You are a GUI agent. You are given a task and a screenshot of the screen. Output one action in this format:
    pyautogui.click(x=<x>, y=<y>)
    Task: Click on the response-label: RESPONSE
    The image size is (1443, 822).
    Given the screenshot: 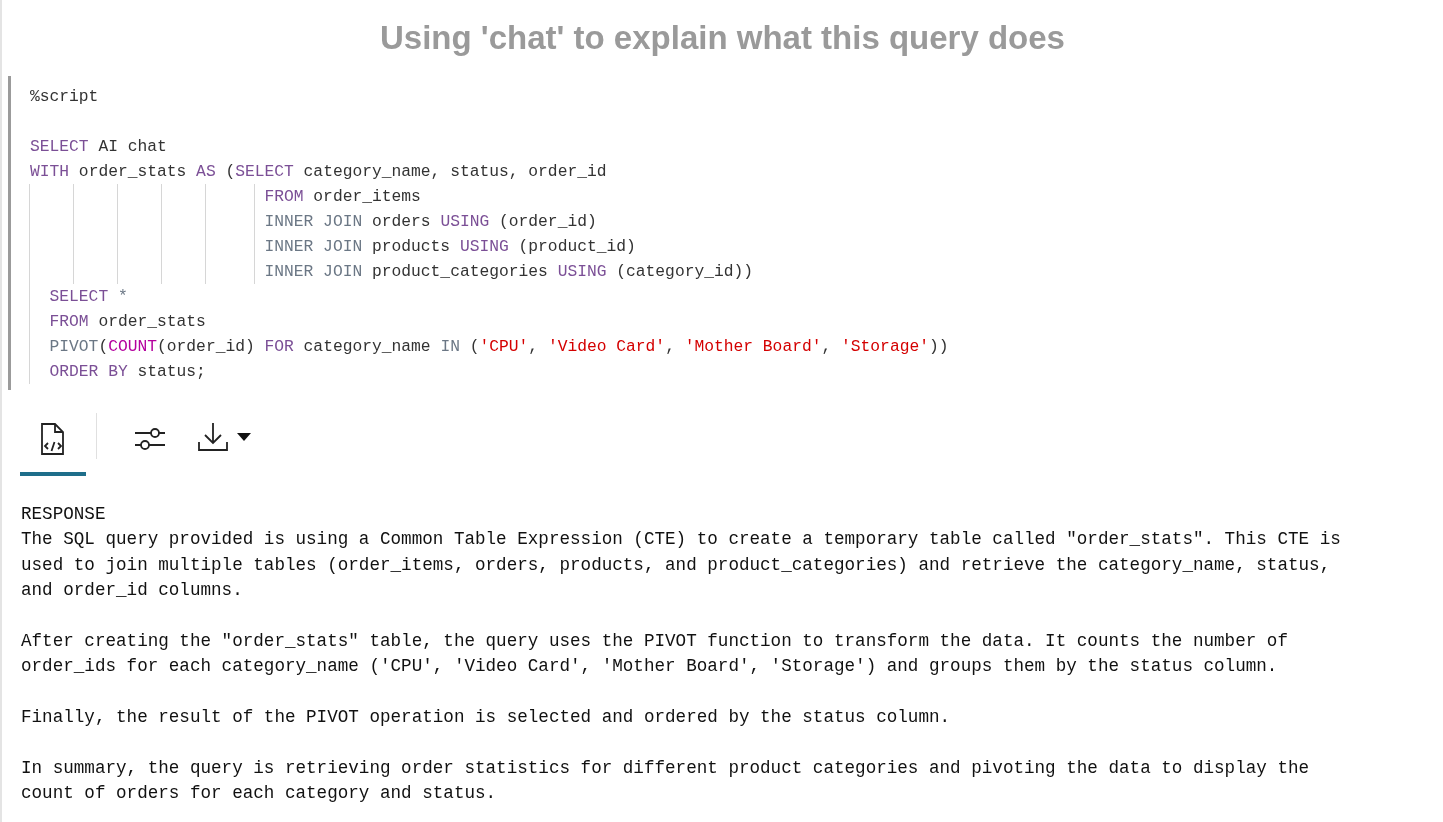 What is the action you would take?
    pyautogui.click(x=64, y=514)
    